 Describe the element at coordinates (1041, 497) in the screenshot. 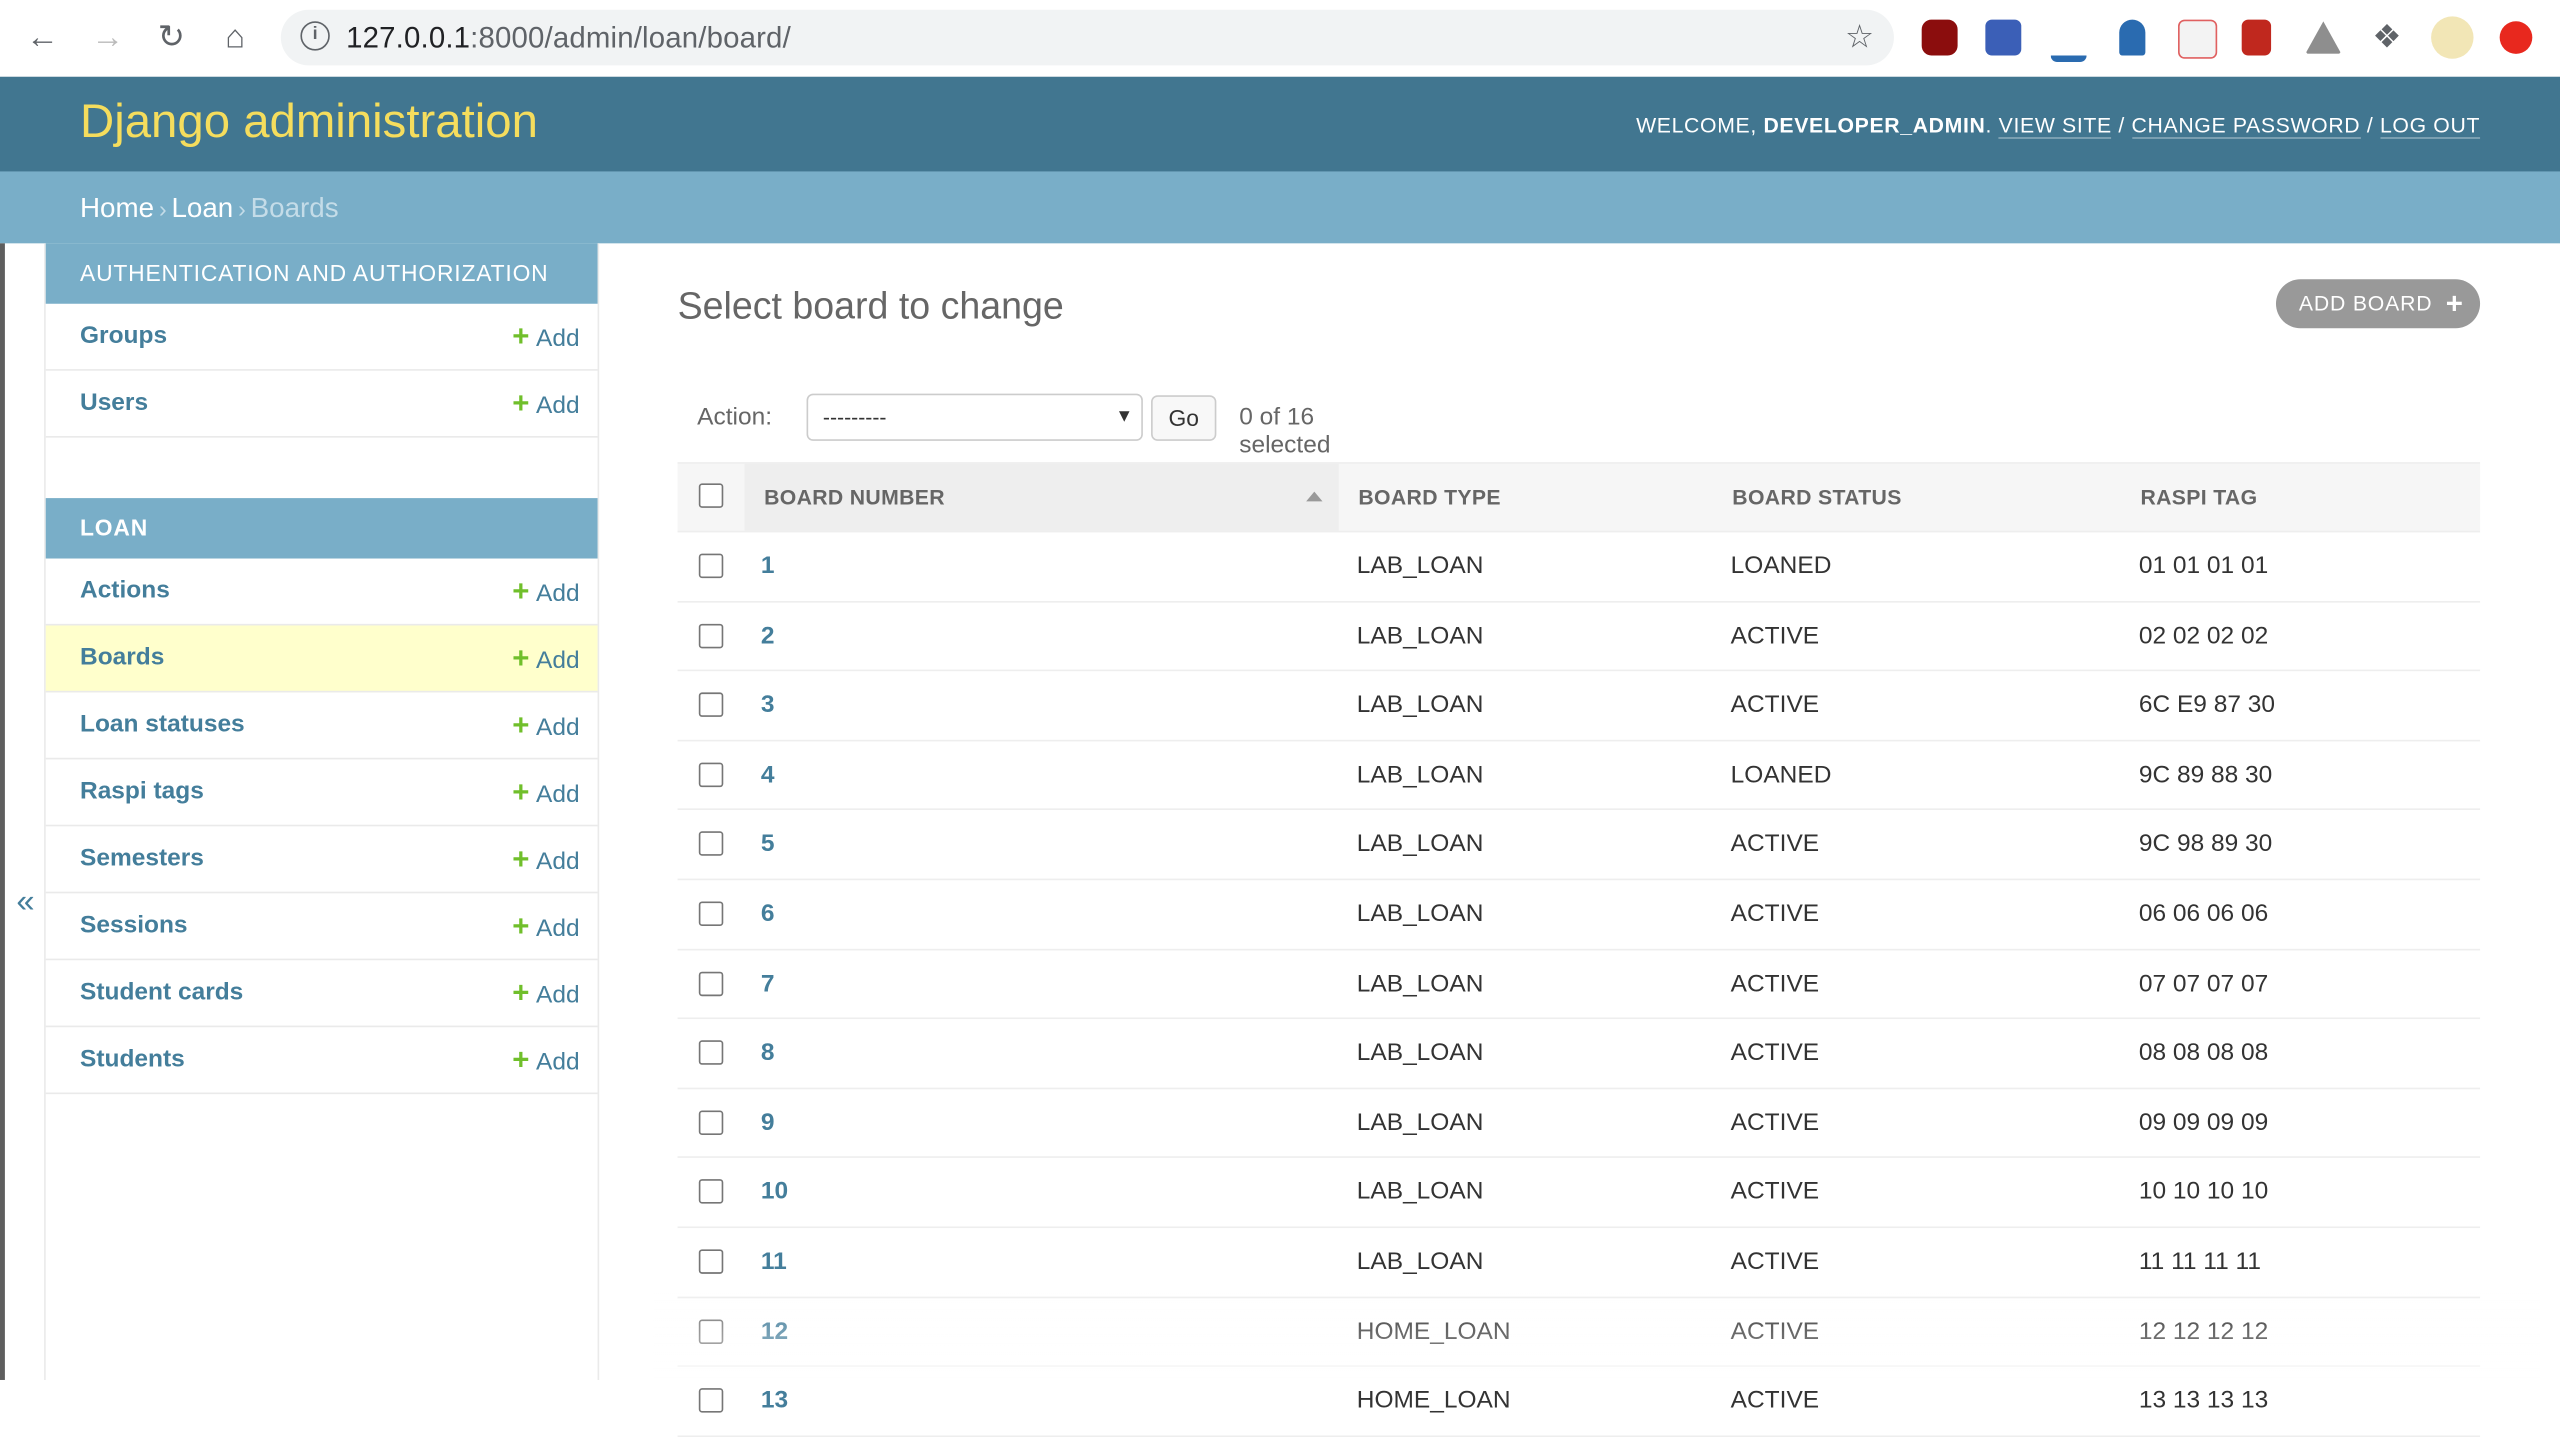

I see `sorted-column-header: Board number` at that location.